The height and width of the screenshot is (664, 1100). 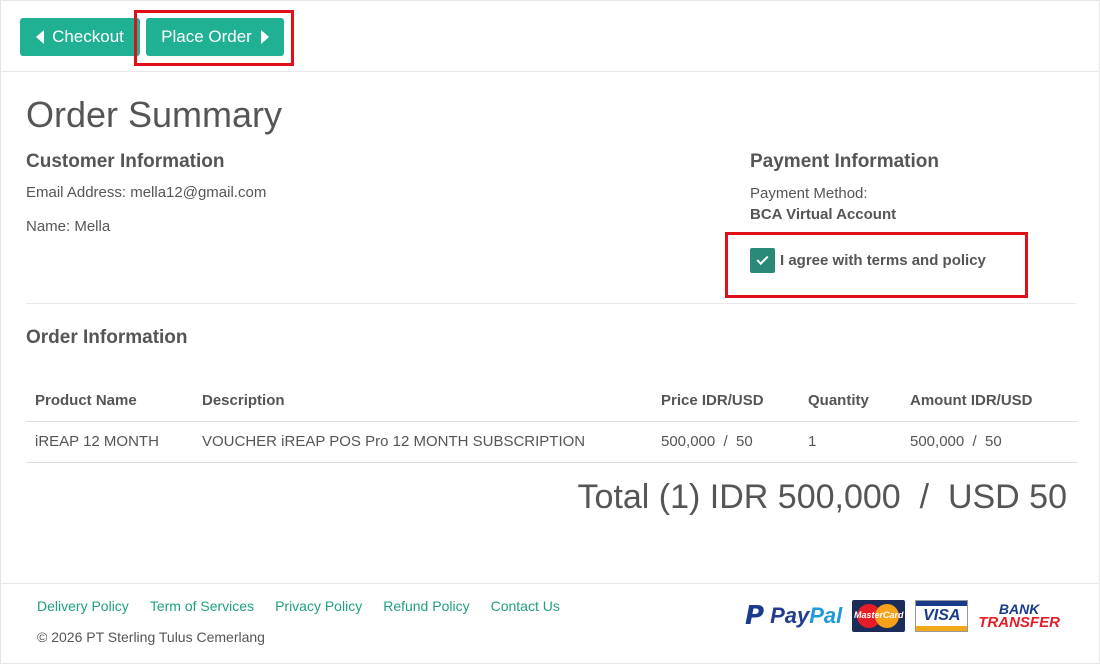 I want to click on section-divider, so click(x=551, y=303).